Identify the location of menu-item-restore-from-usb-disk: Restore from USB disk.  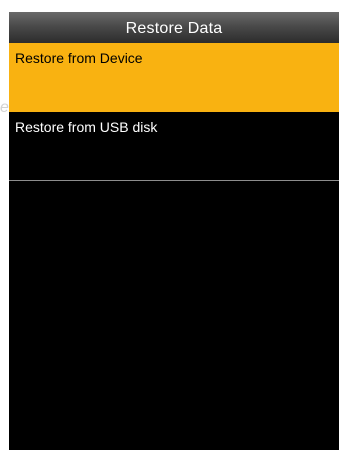
(174, 146).